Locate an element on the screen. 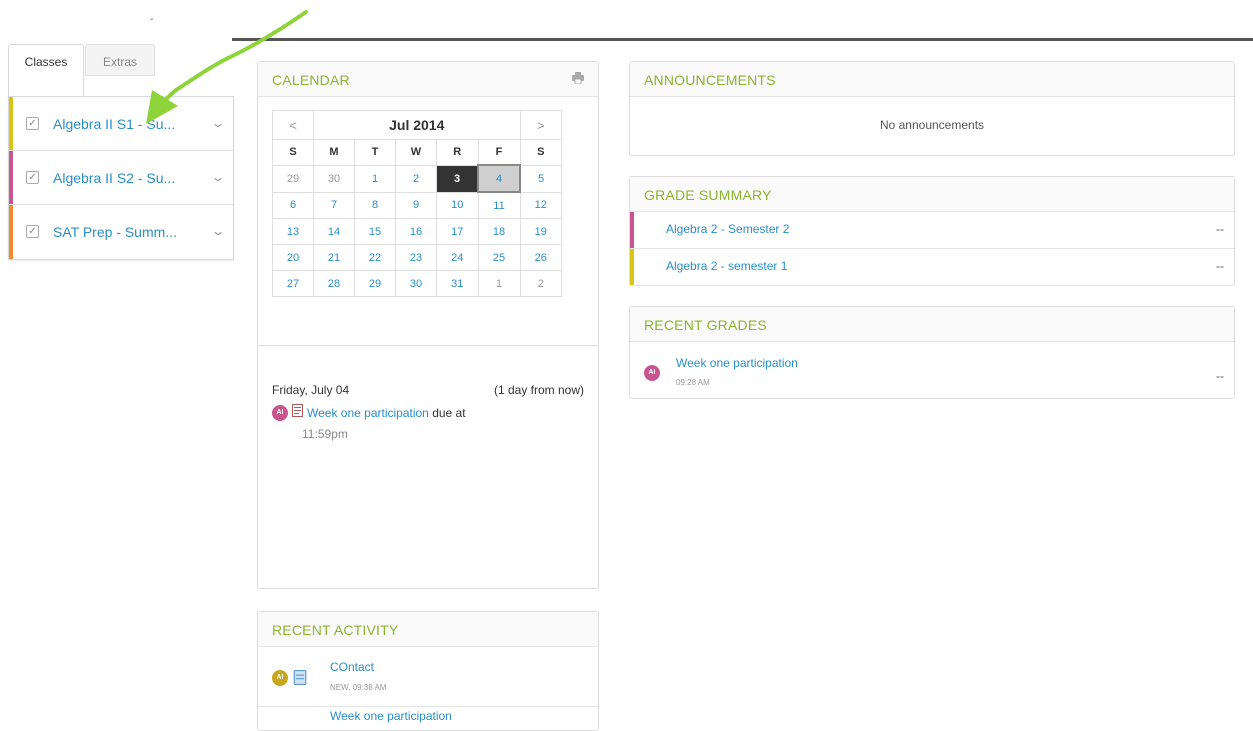  event-text: Week one participation due at is located at coordinates (386, 413).